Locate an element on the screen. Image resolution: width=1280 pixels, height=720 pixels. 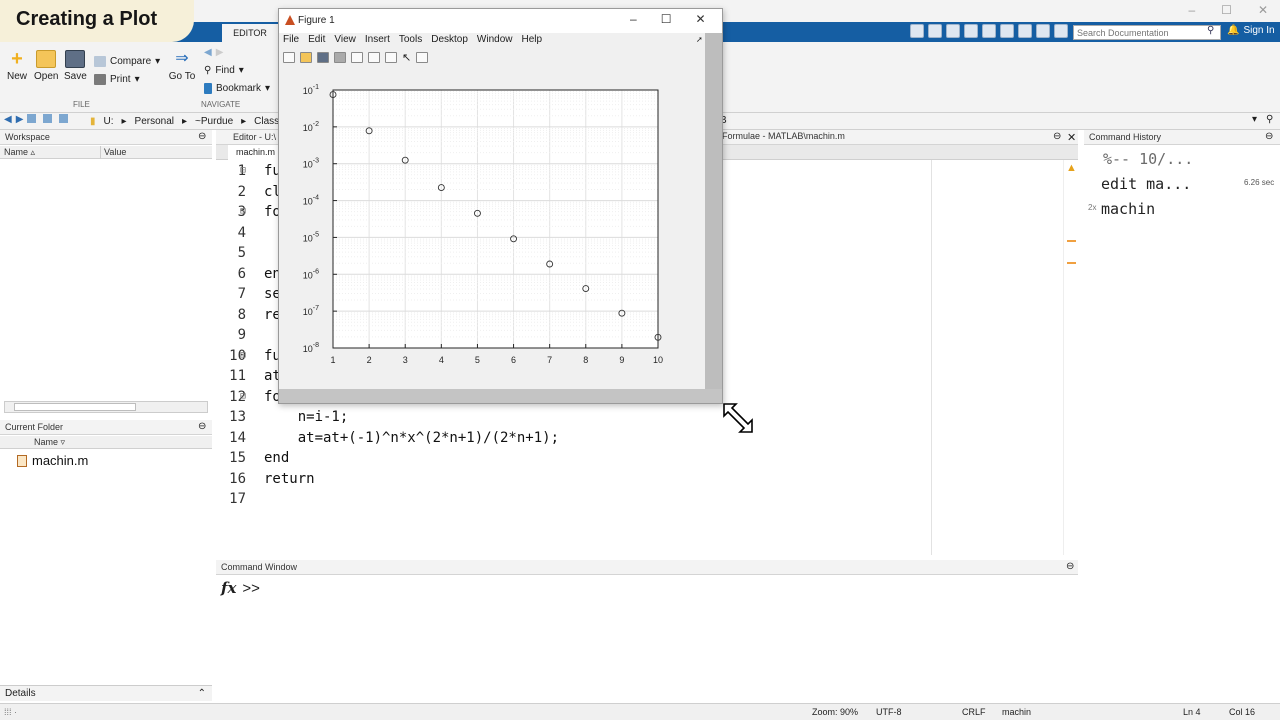
forward-arrow-icon: ▶ is located at coordinates (220, 52).